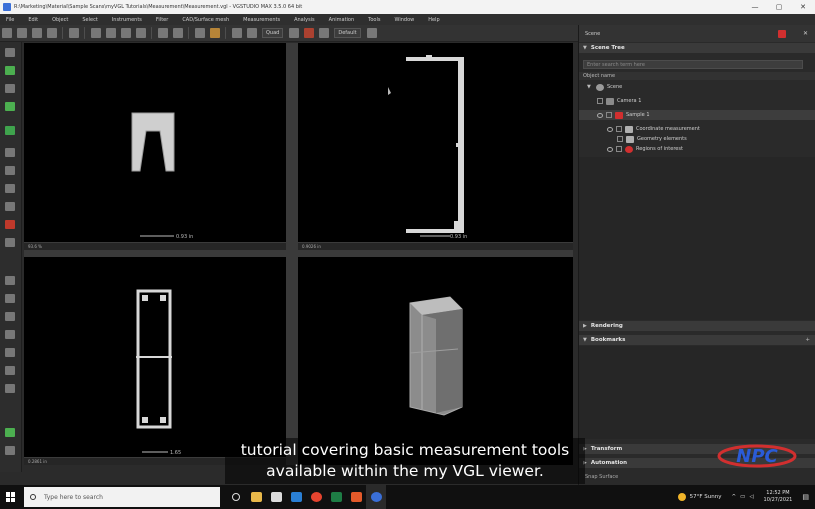 The width and height of the screenshot is (815, 509). I want to click on annotation-tool-icon, so click(10, 224).